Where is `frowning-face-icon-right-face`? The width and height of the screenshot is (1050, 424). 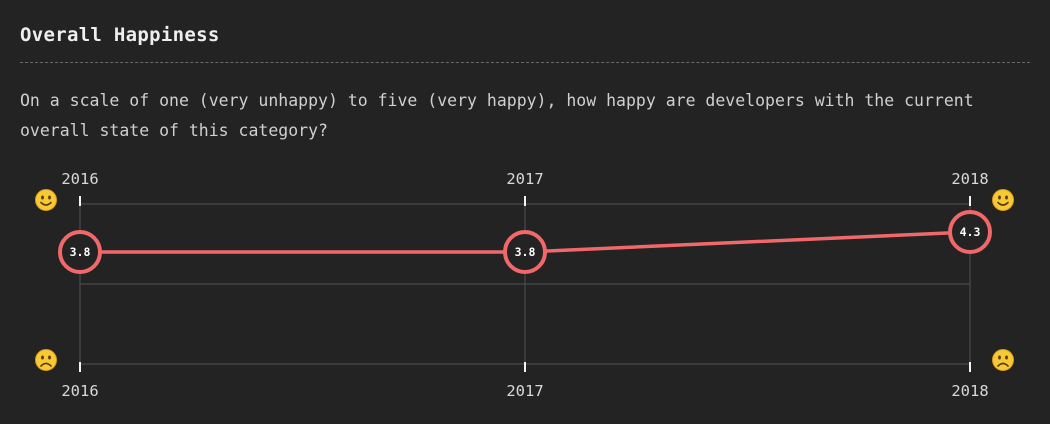
frowning-face-icon-right-face is located at coordinates (1003, 360).